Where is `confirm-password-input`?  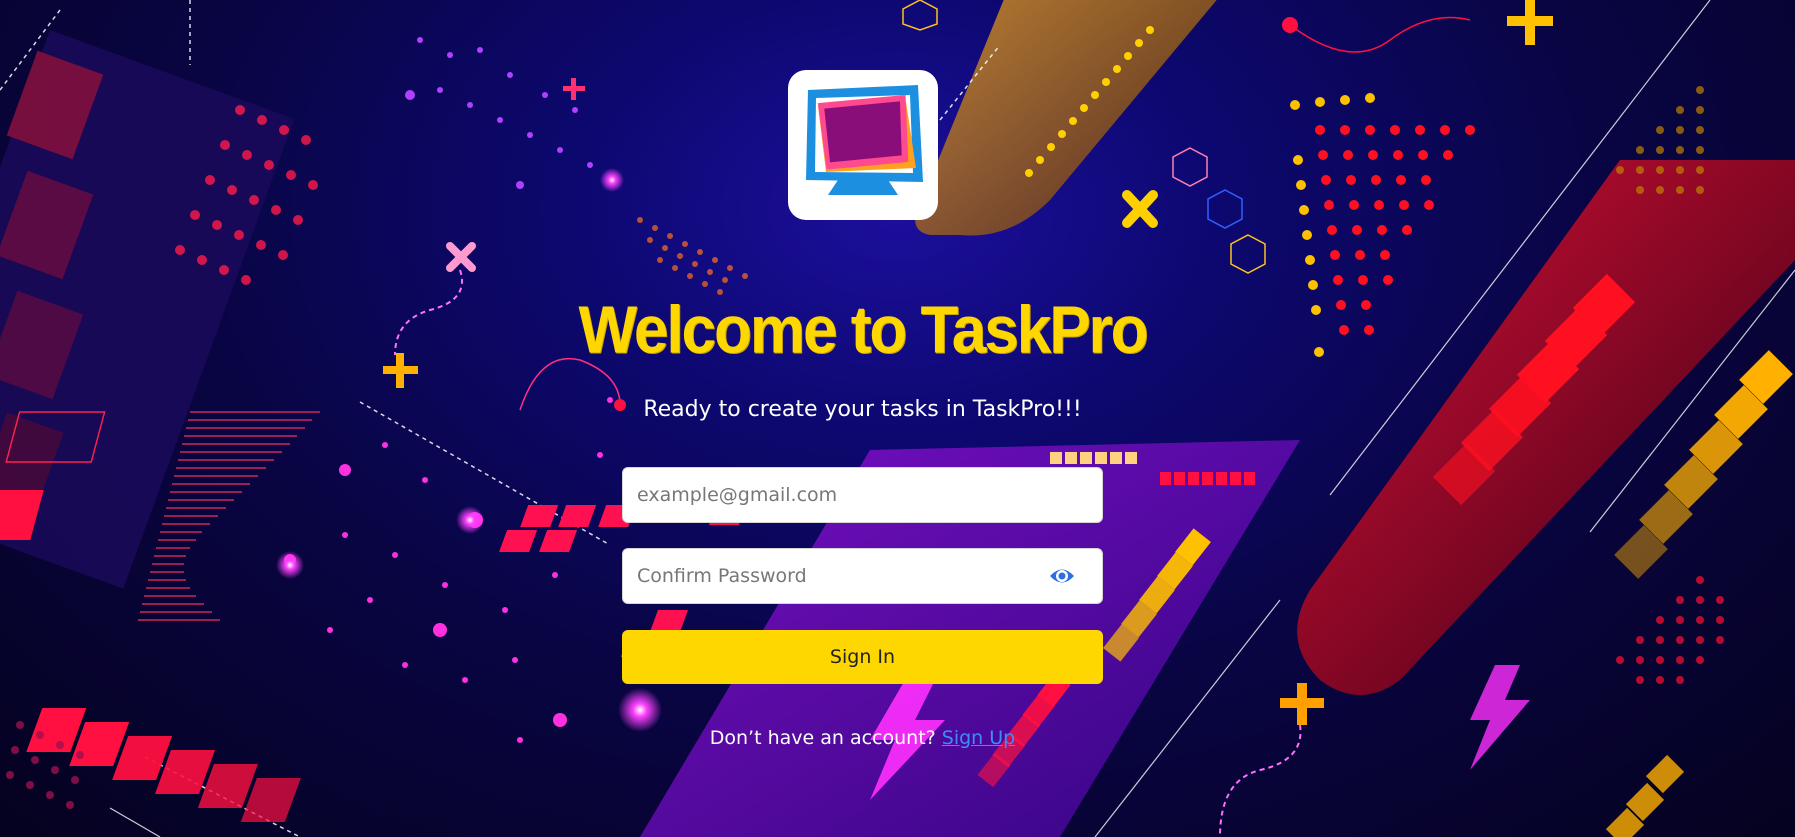
confirm-password-input is located at coordinates (862, 576).